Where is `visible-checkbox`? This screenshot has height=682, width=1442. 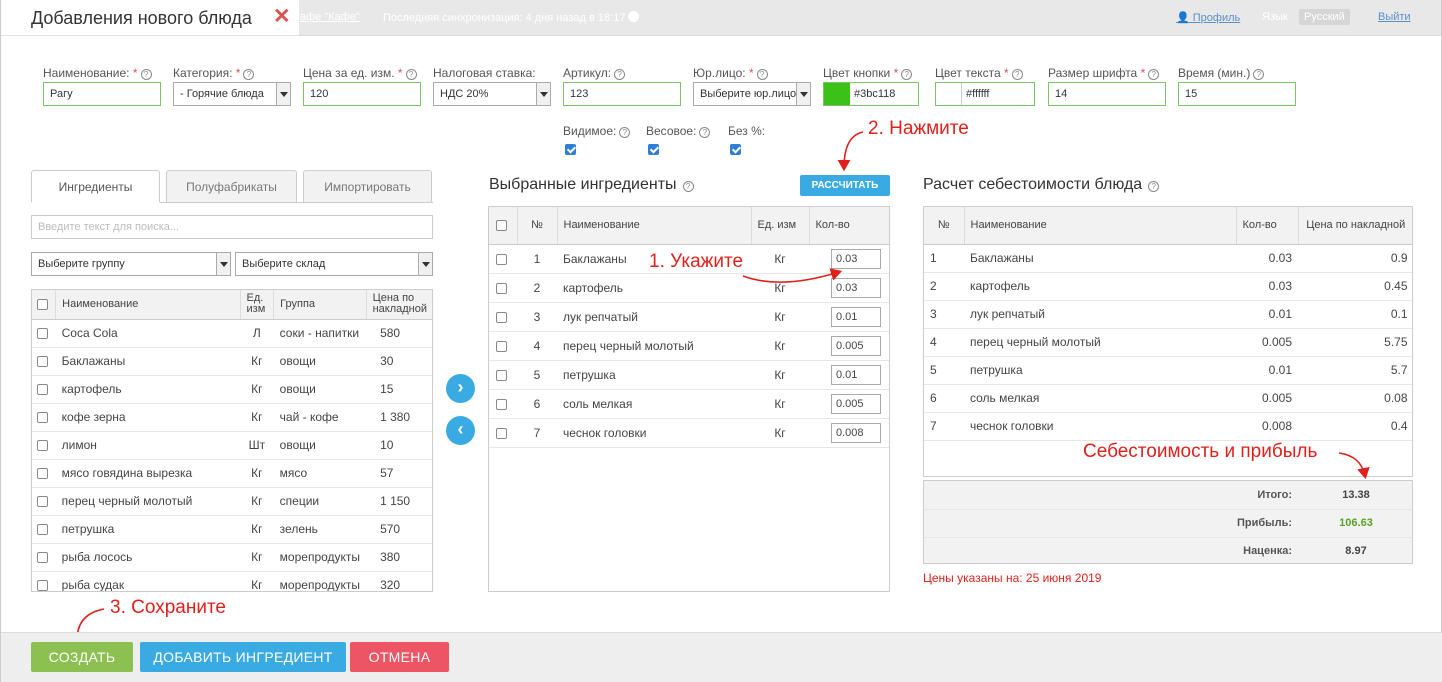
visible-checkbox is located at coordinates (570, 150).